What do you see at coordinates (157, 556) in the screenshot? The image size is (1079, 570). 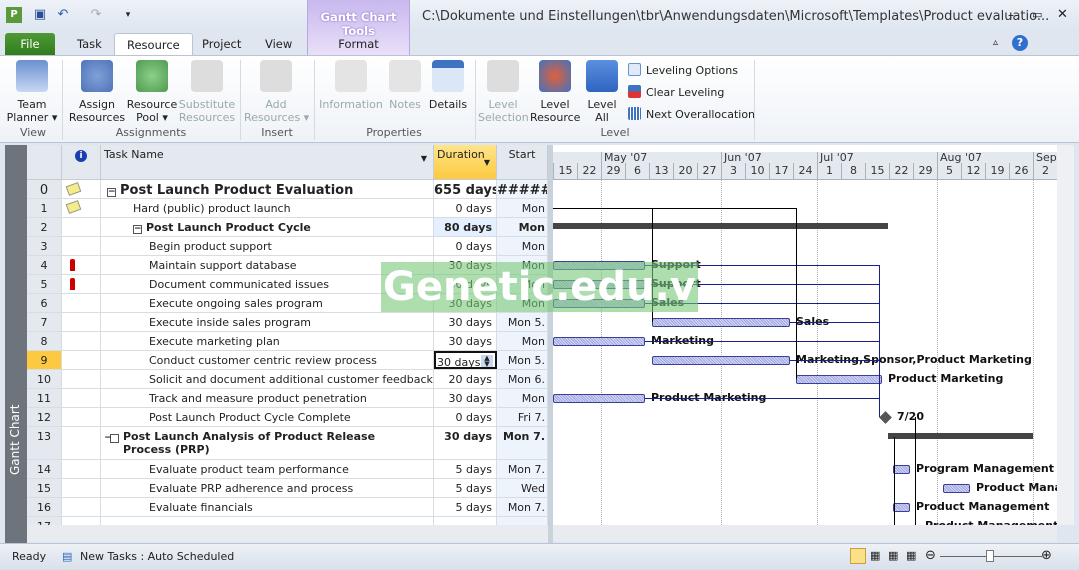 I see `new-tasks-mode: New Tasks : Auto Scheduled` at bounding box center [157, 556].